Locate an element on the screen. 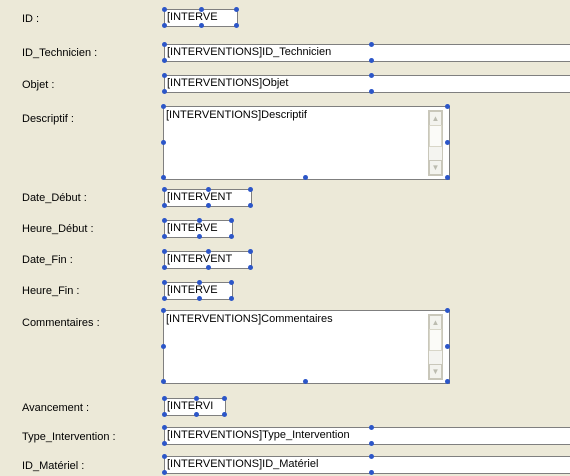 This screenshot has width=570, height=476. id-materiel-field-value: [INTERVENTIONS]ID_Matériel is located at coordinates (243, 464).